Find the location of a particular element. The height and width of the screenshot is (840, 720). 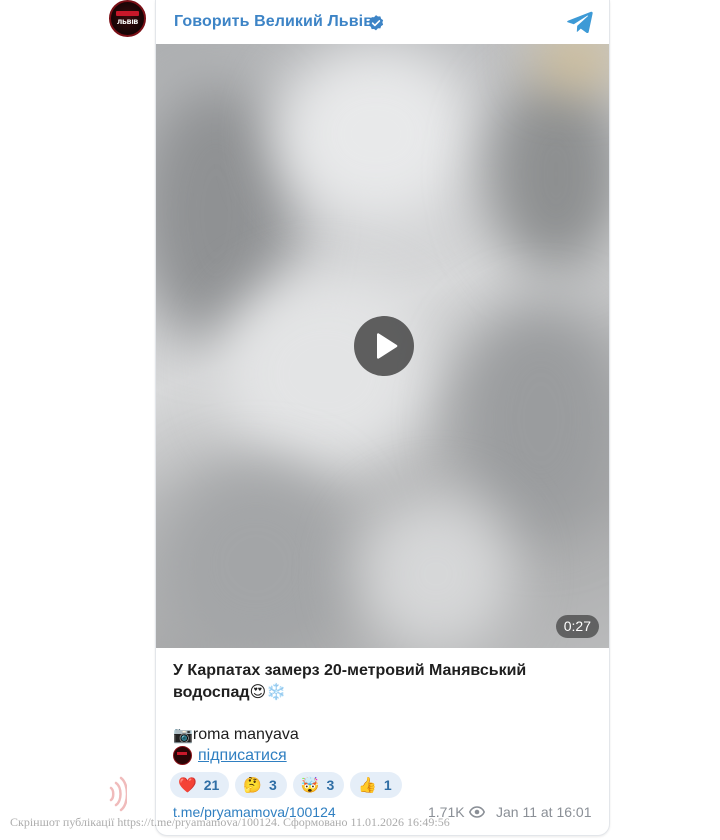

thinking-face-icon: 🤔 is located at coordinates (252, 785).